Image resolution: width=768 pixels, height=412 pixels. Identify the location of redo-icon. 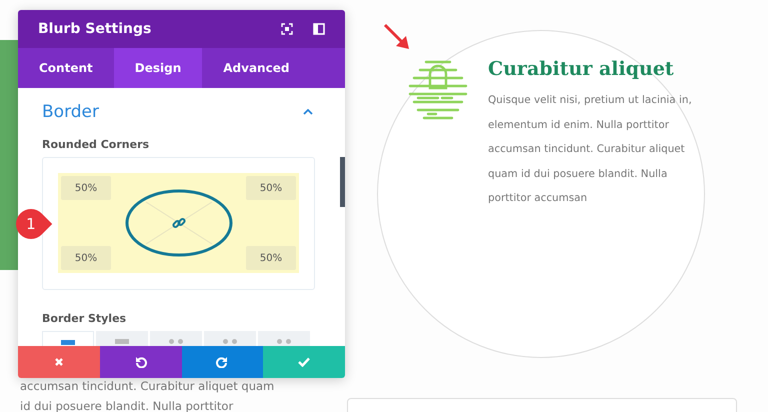
(222, 362).